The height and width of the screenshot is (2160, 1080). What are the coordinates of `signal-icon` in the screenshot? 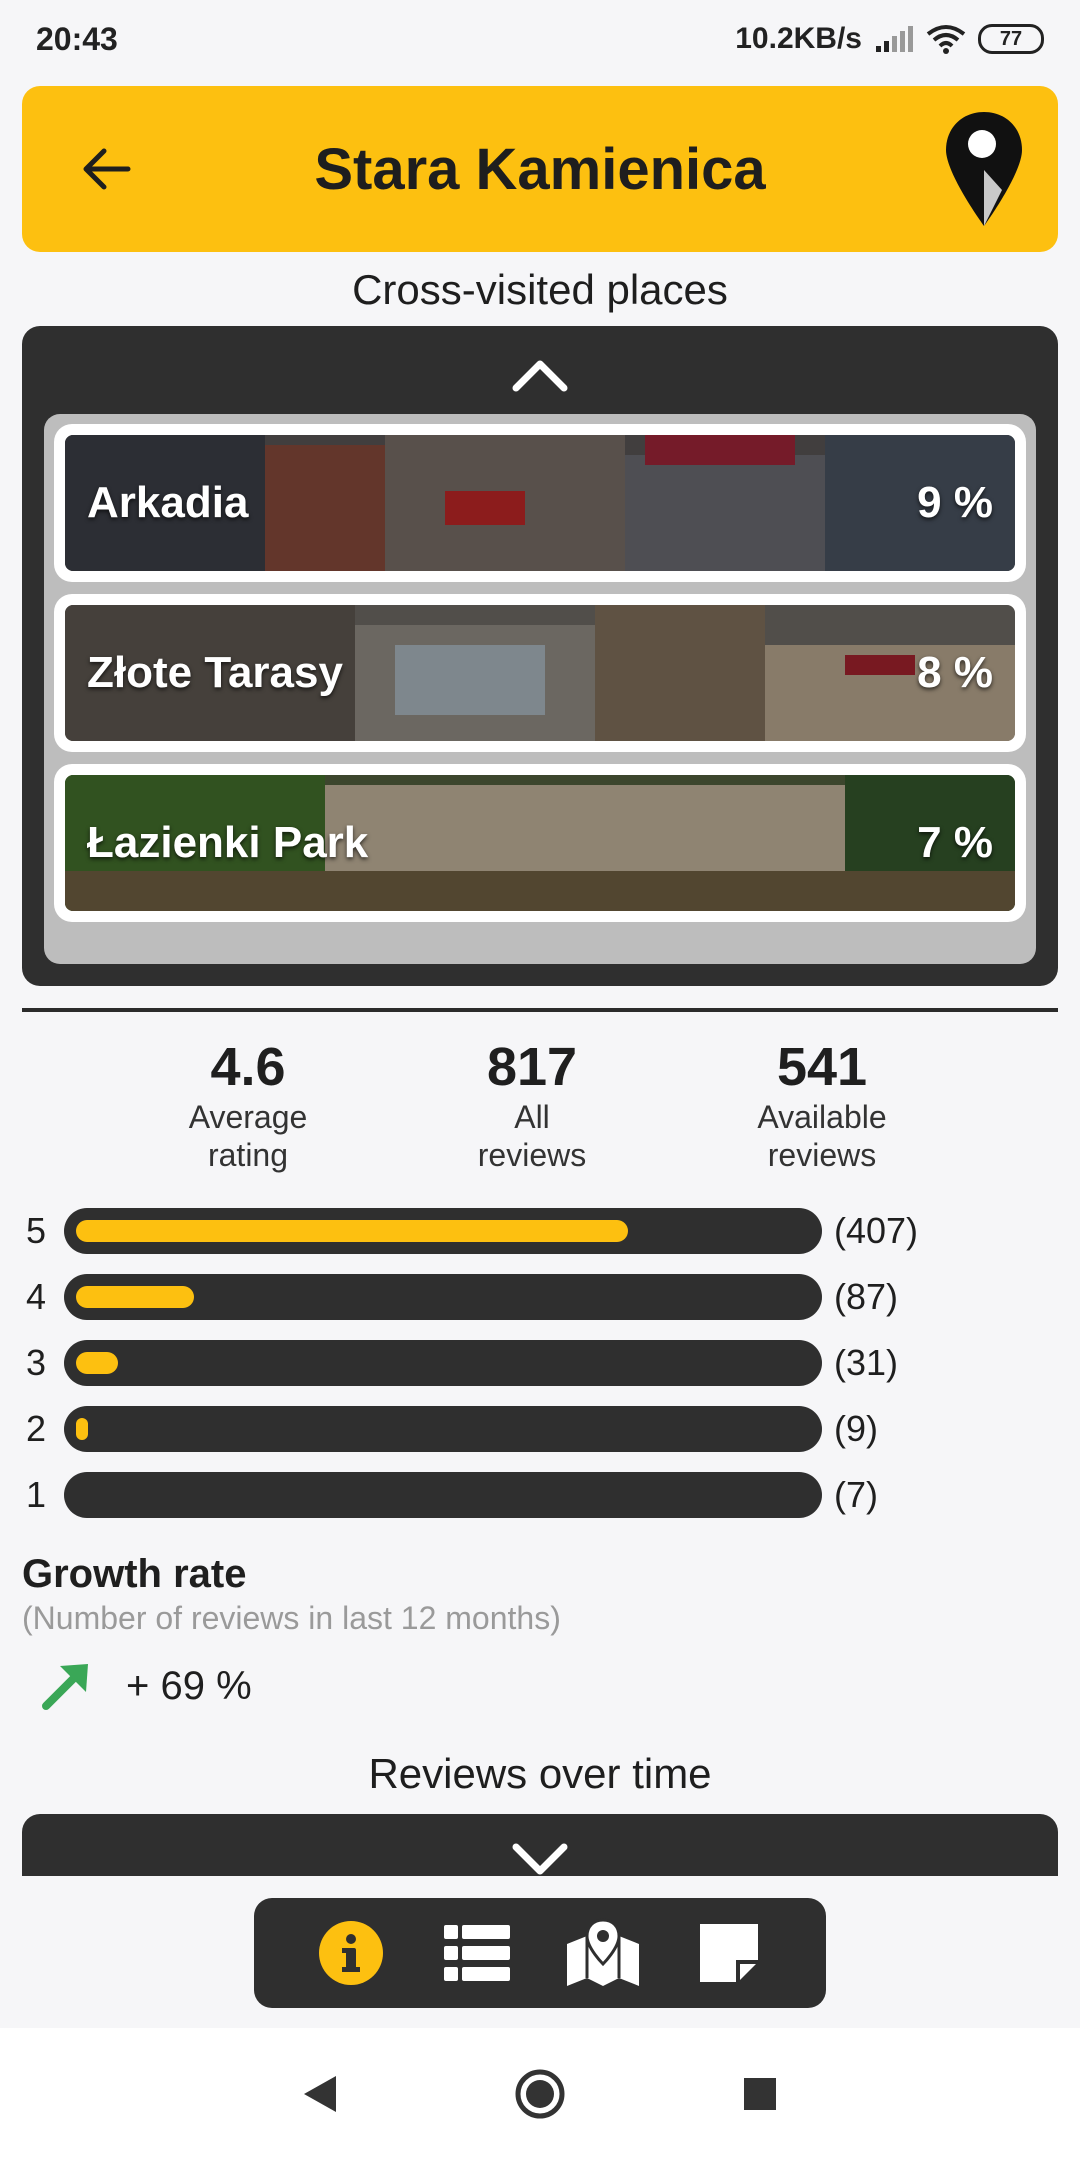 It's located at (894, 39).